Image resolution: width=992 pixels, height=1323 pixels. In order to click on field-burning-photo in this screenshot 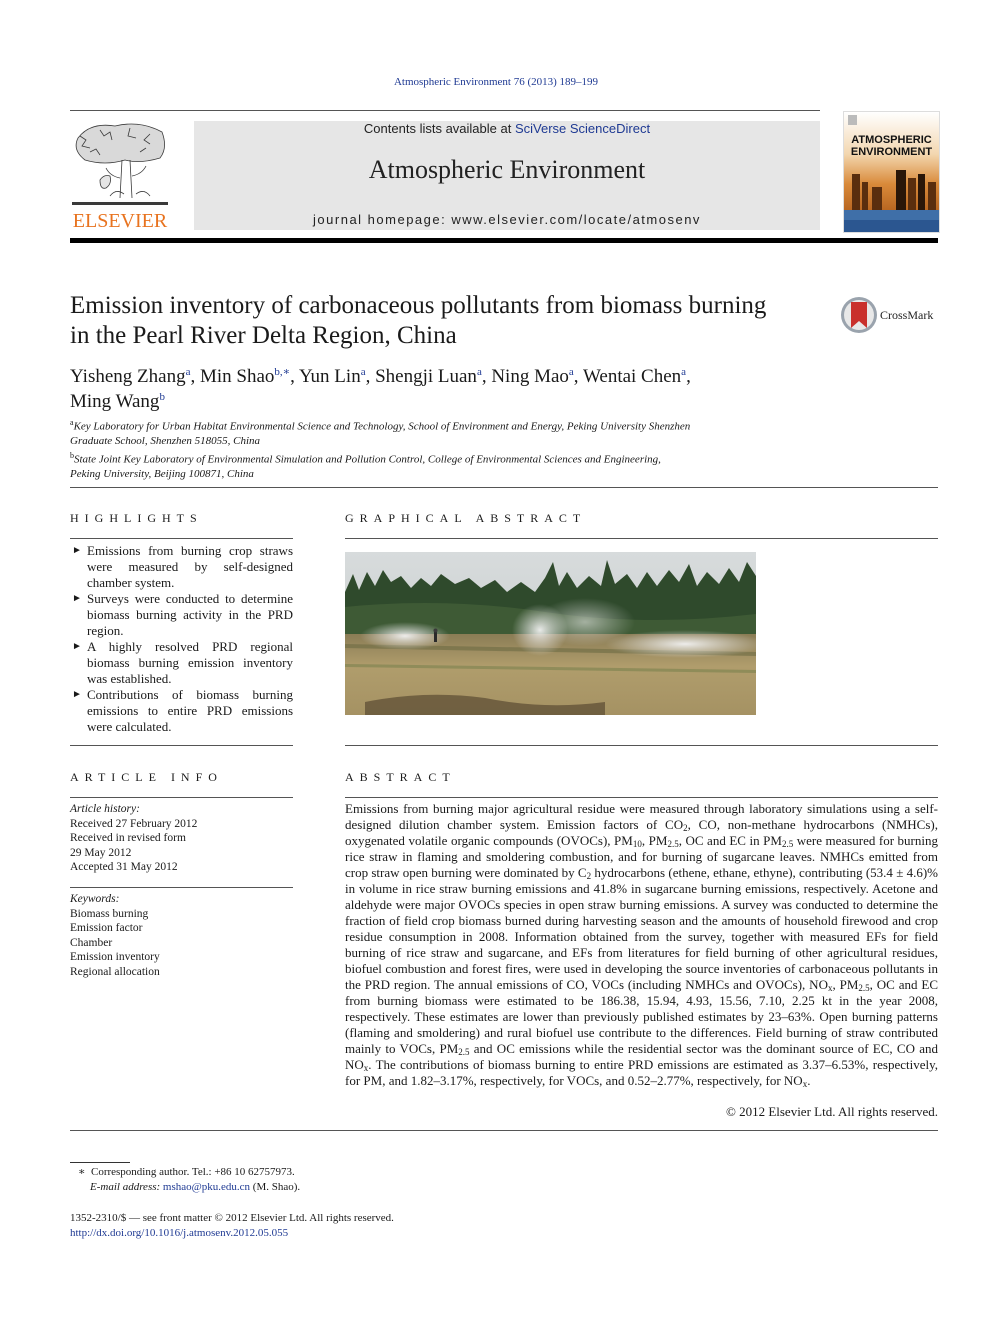, I will do `click(550, 633)`.